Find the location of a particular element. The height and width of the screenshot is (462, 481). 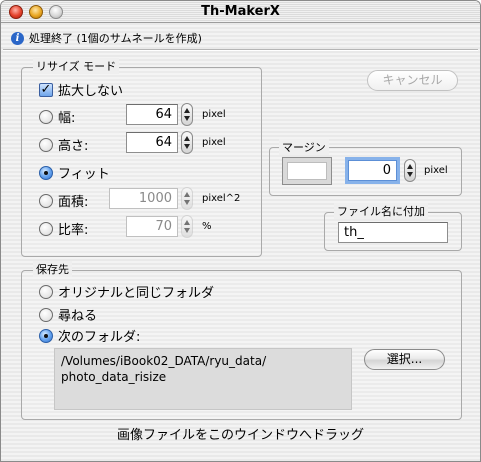

status-divider is located at coordinates (240, 50).